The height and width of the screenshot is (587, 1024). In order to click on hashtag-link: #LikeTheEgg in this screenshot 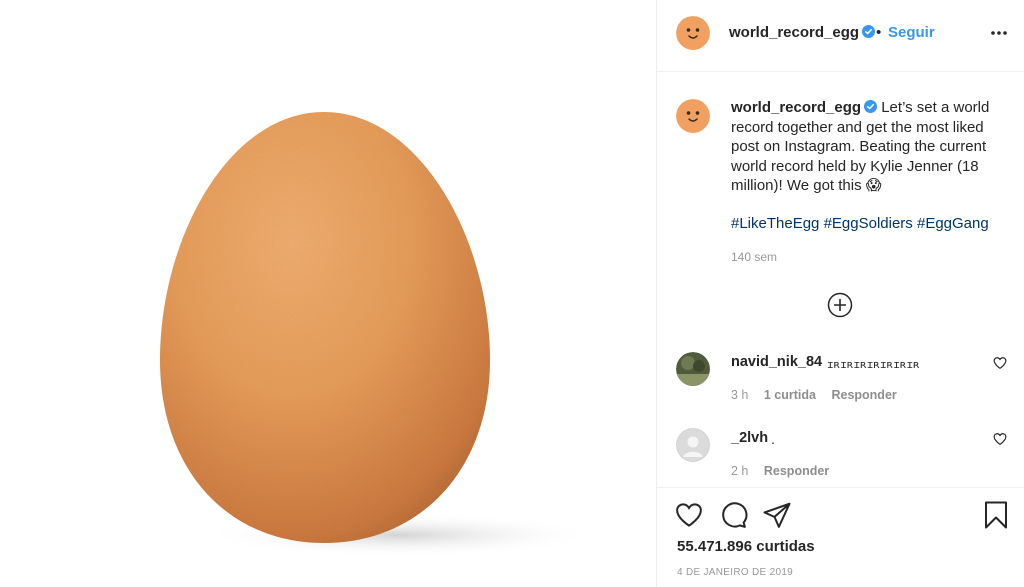, I will do `click(775, 223)`.